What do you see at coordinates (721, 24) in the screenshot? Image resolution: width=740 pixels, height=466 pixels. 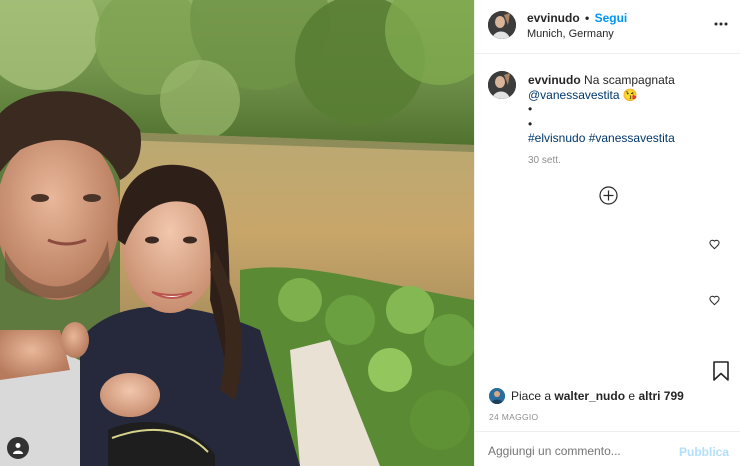 I see `more-horizontal-icon` at bounding box center [721, 24].